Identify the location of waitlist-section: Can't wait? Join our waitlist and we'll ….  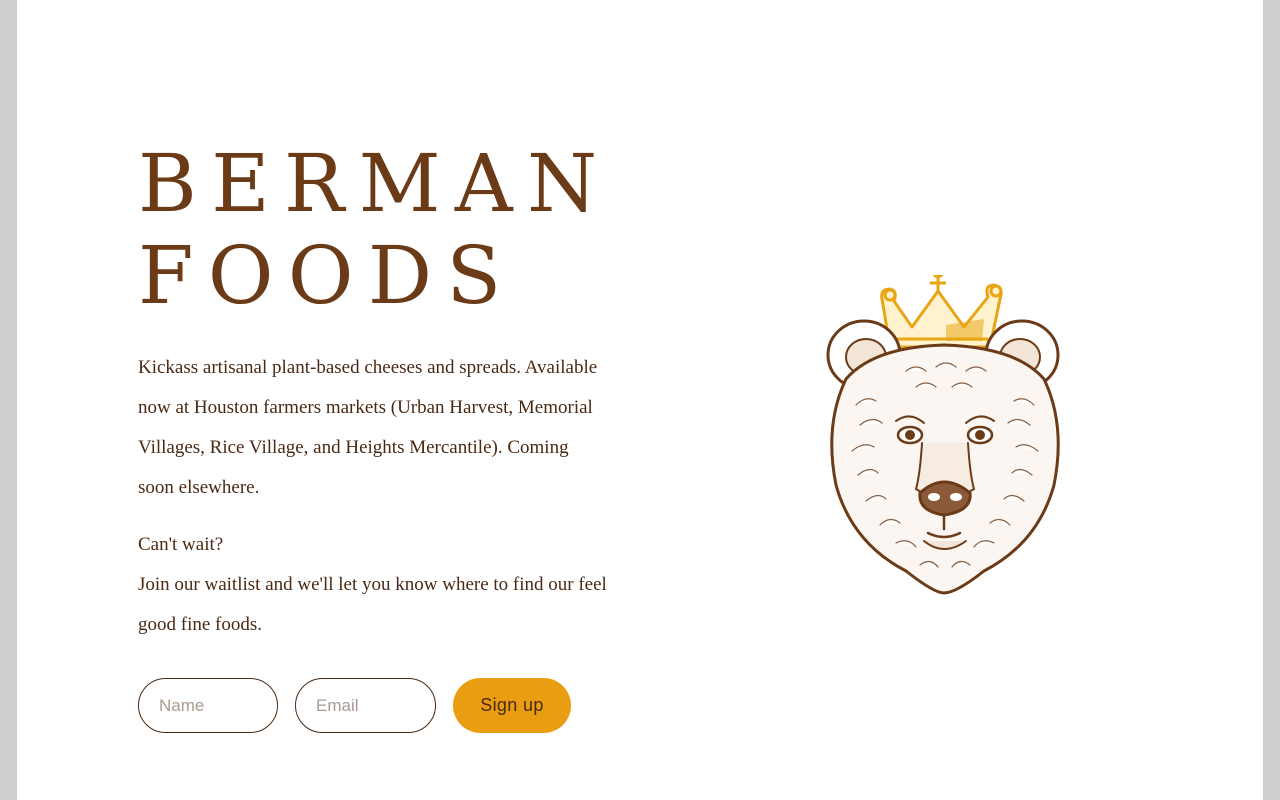
(378, 585).